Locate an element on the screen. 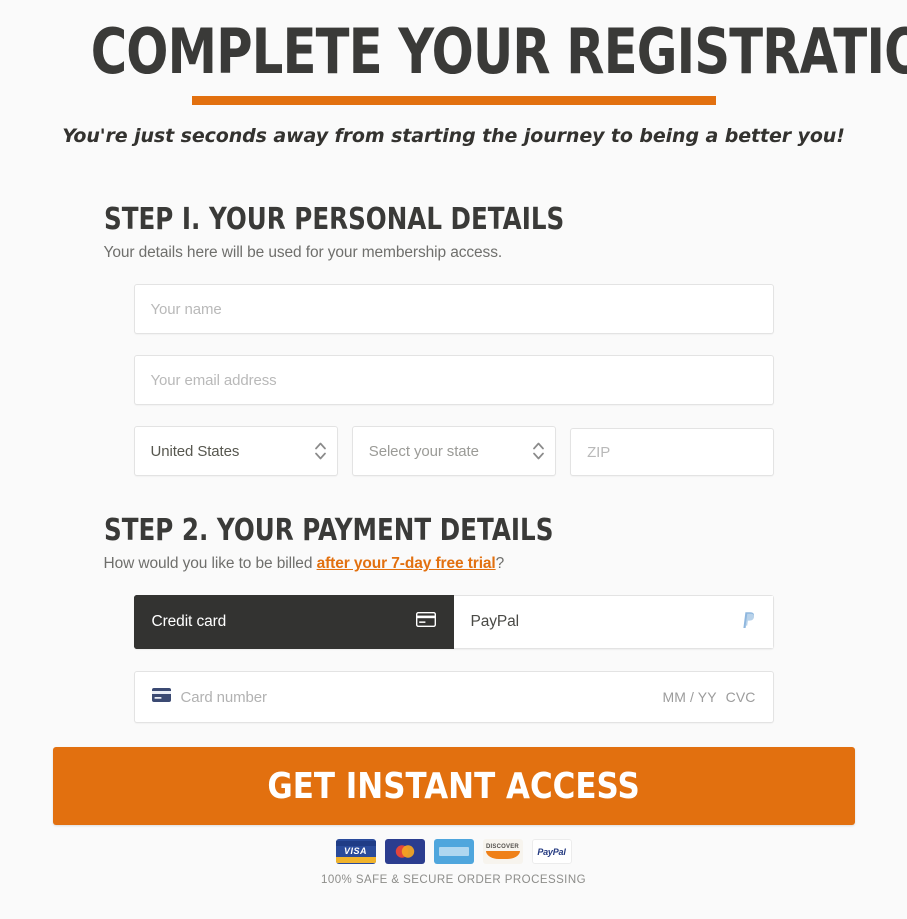 The image size is (907, 919). payment-badges: VISA DISCOVER PayPal is located at coordinates (453, 851).